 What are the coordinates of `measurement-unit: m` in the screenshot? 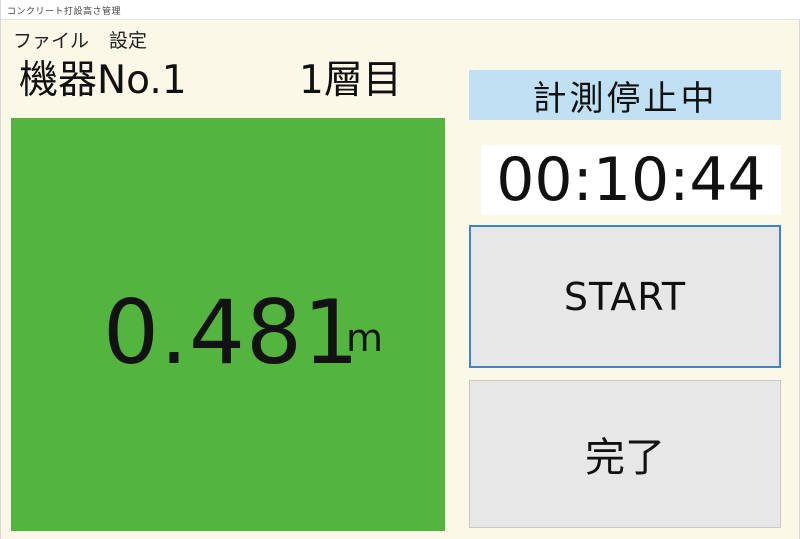 It's located at (365, 338).